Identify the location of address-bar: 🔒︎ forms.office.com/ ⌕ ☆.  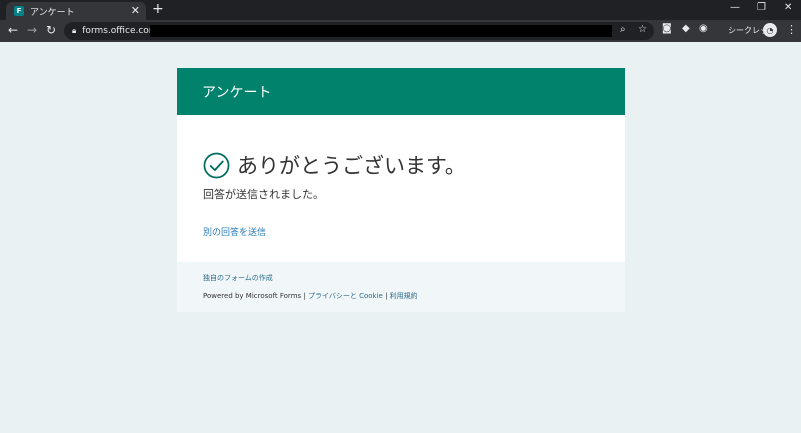
(359, 31).